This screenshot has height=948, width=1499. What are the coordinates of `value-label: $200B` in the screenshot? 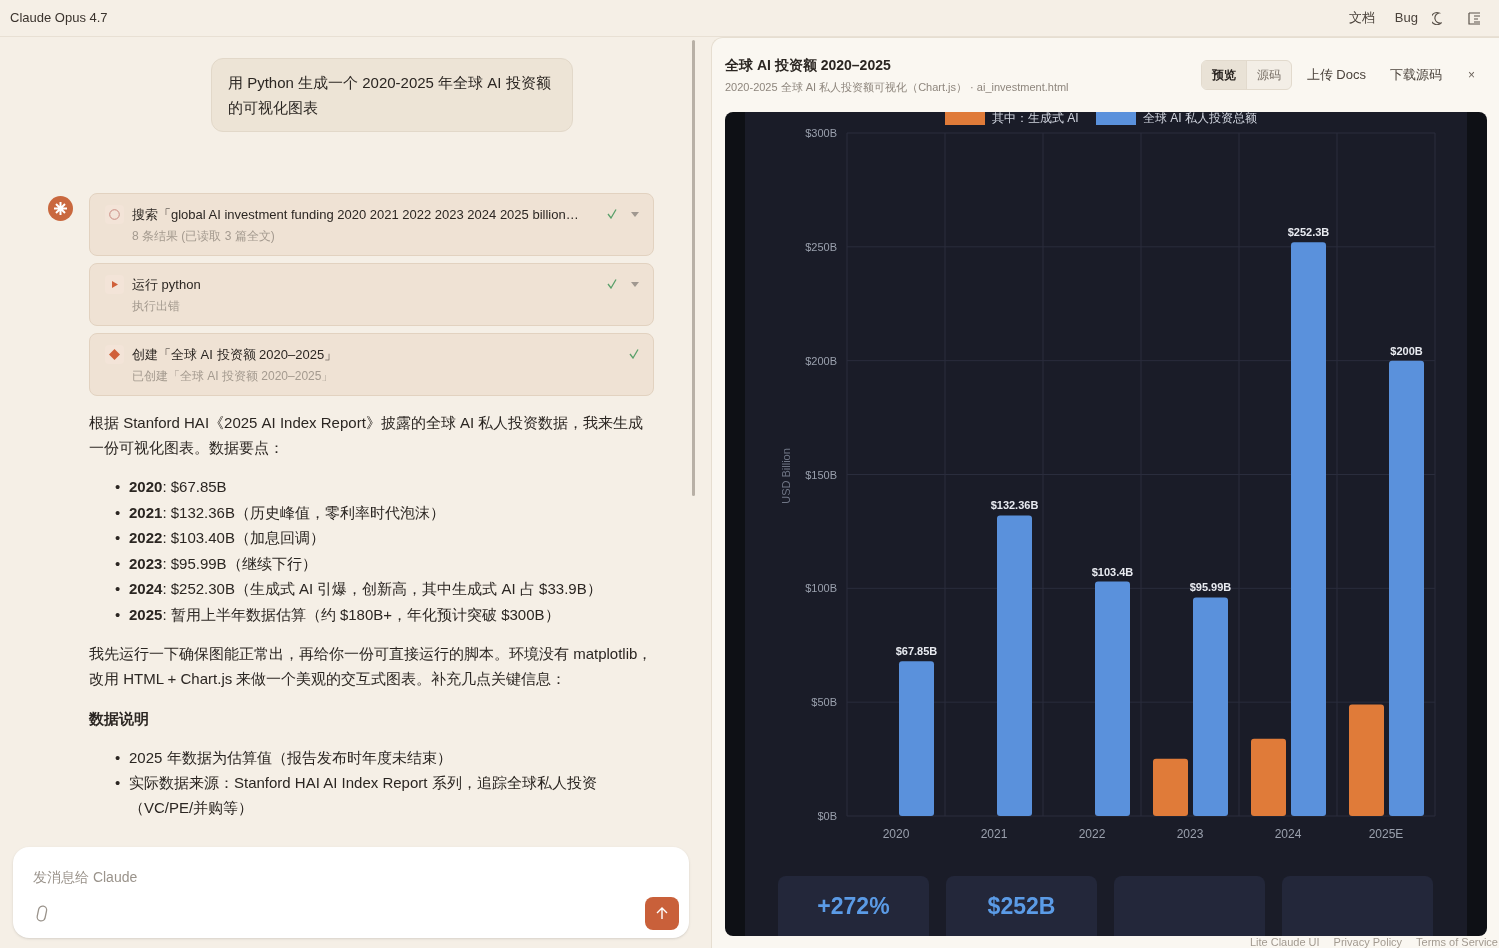 It's located at (1406, 350).